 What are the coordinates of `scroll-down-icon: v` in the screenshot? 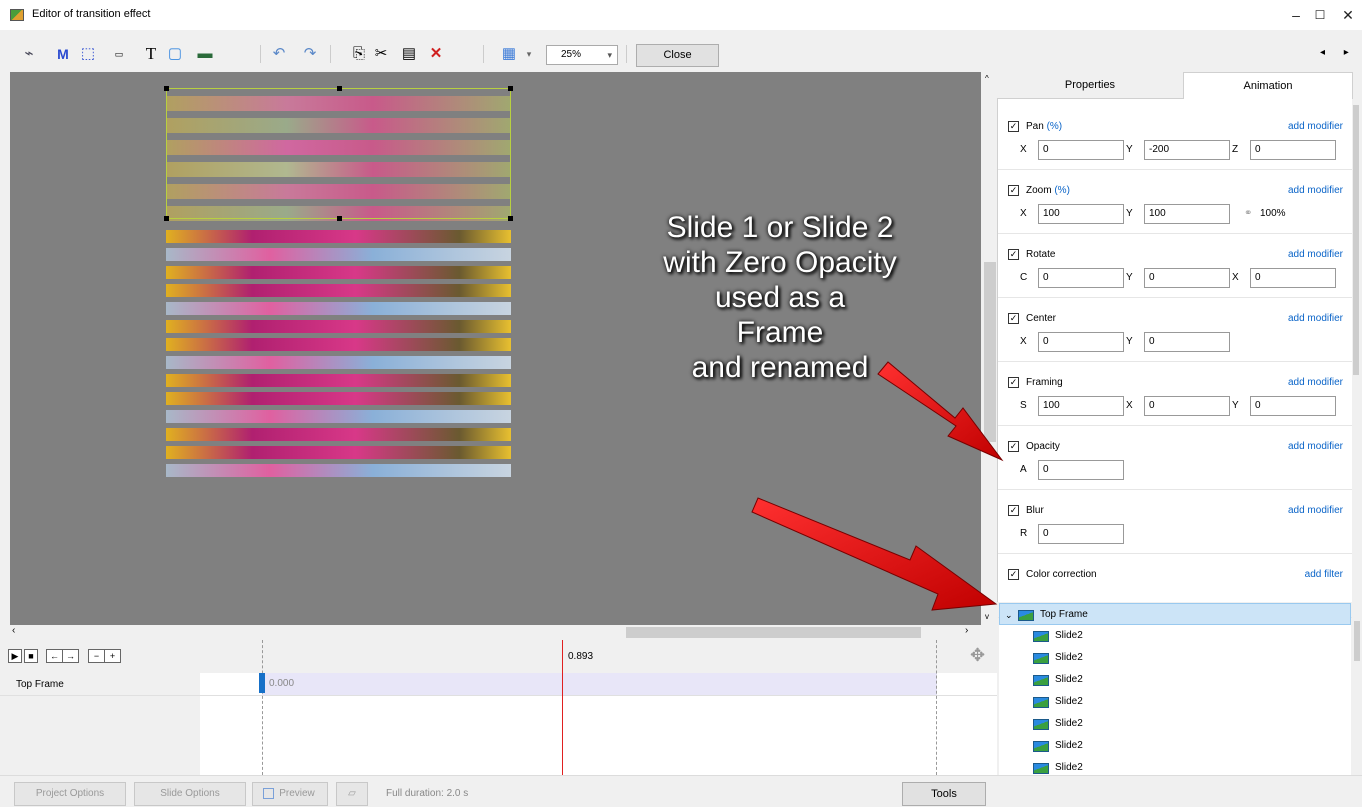 It's located at (987, 616).